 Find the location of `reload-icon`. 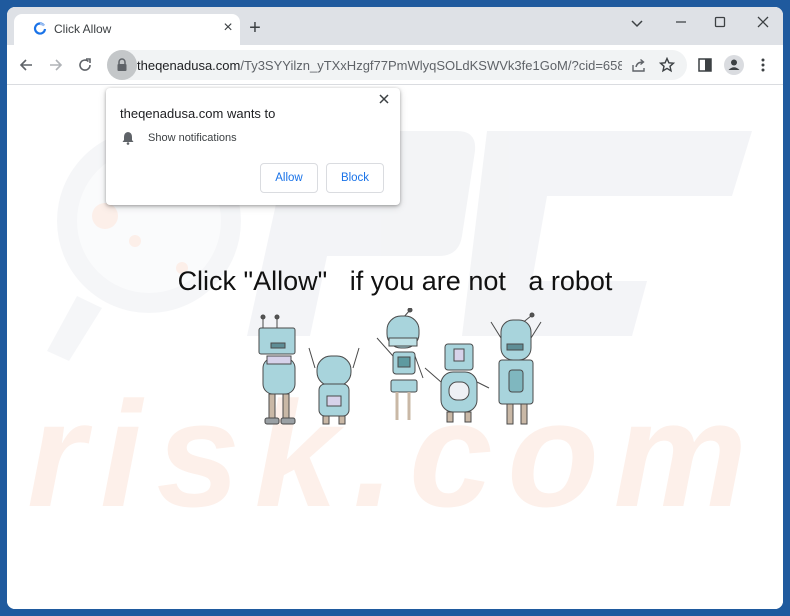

reload-icon is located at coordinates (85, 64).